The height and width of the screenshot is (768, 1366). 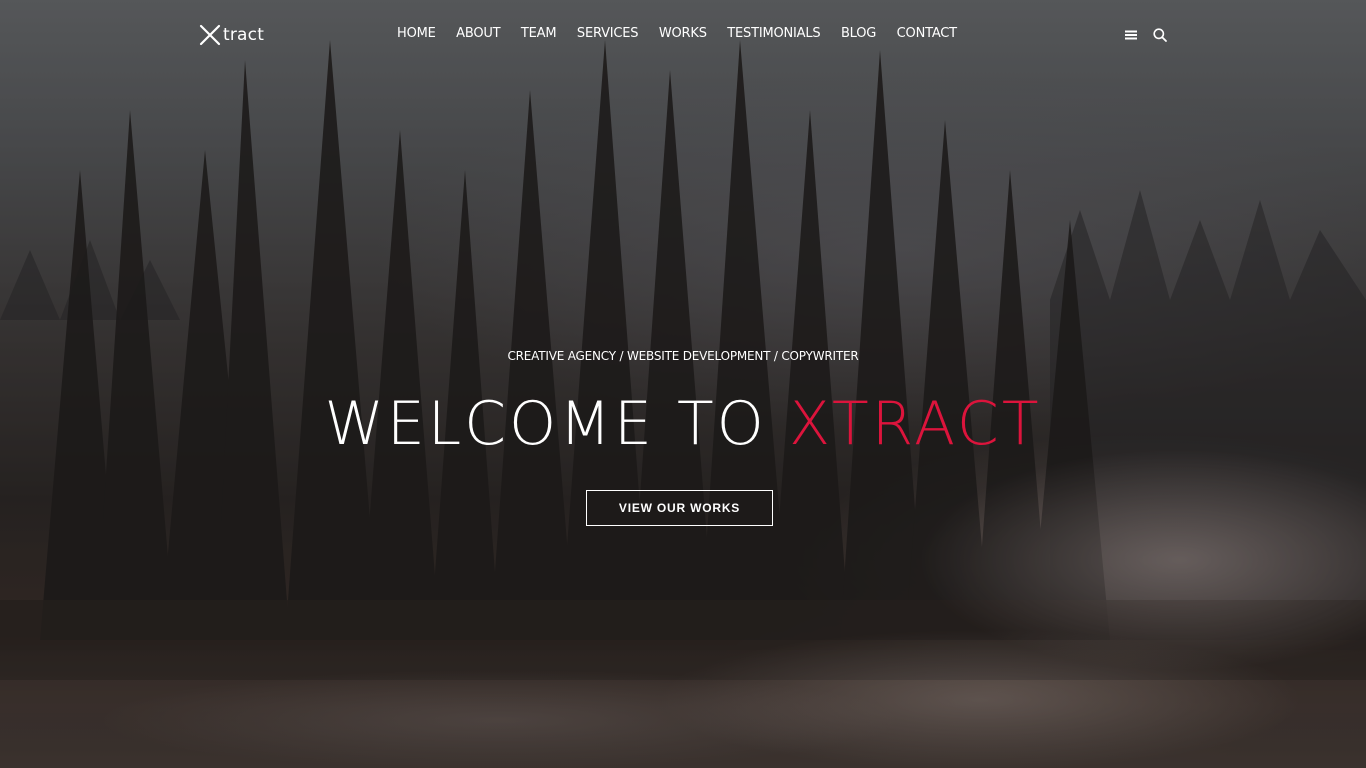 I want to click on search-icon, so click(x=1160, y=35).